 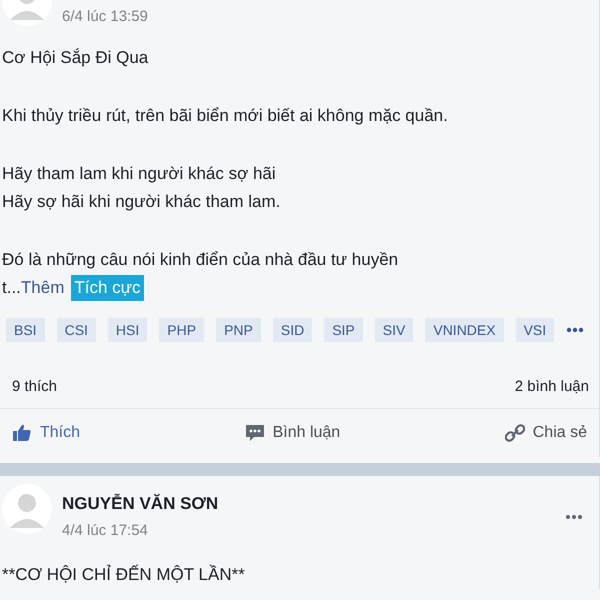 What do you see at coordinates (292, 433) in the screenshot?
I see `comment-button: Bình luận` at bounding box center [292, 433].